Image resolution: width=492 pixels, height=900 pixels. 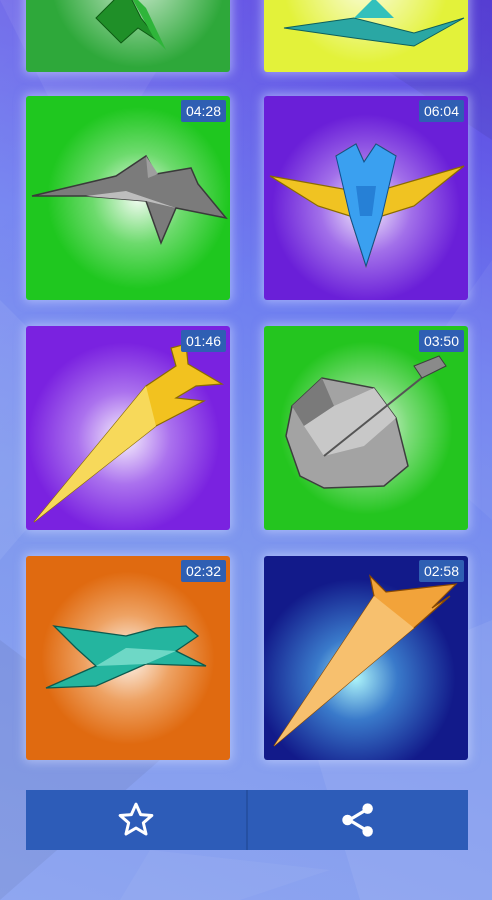 What do you see at coordinates (374, 23) in the screenshot?
I see `teal-jet-plane-icon-top` at bounding box center [374, 23].